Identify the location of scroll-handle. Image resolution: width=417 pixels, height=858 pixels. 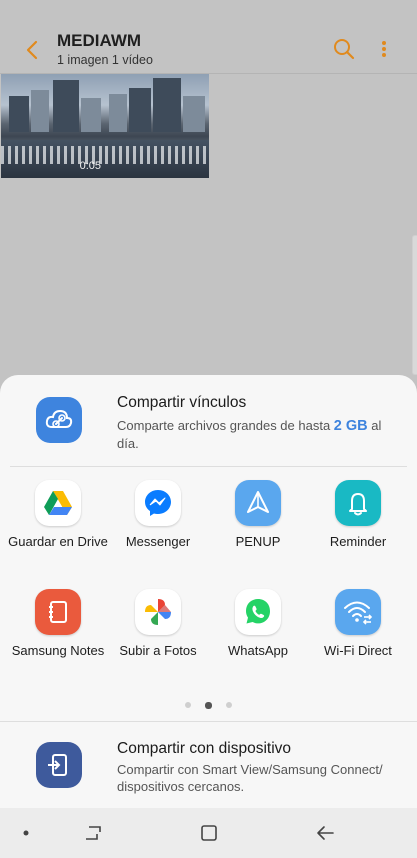
(414, 305).